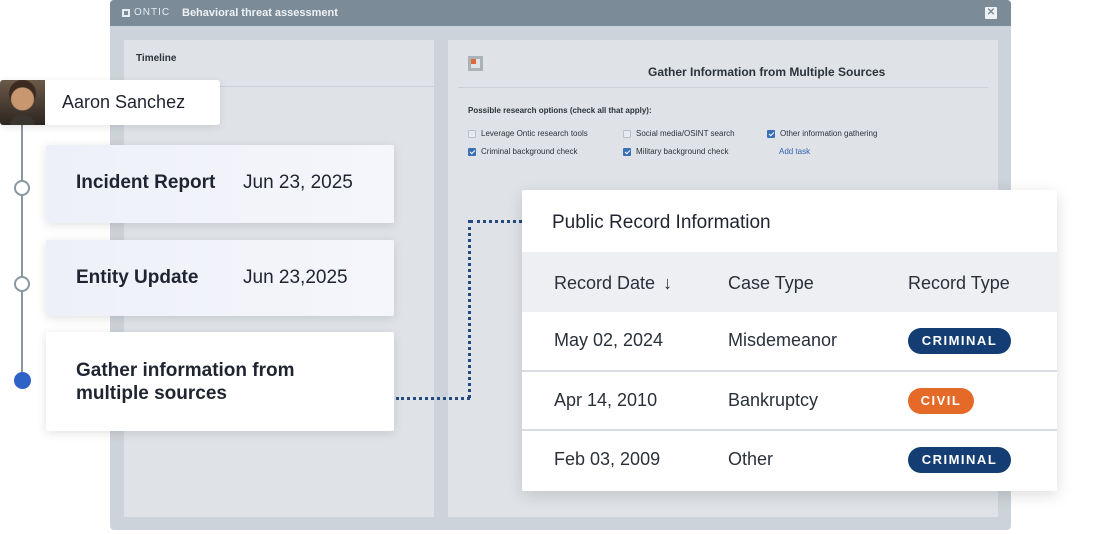 The height and width of the screenshot is (534, 1100). Describe the element at coordinates (529, 151) in the screenshot. I see `option-label: Criminal background check` at that location.